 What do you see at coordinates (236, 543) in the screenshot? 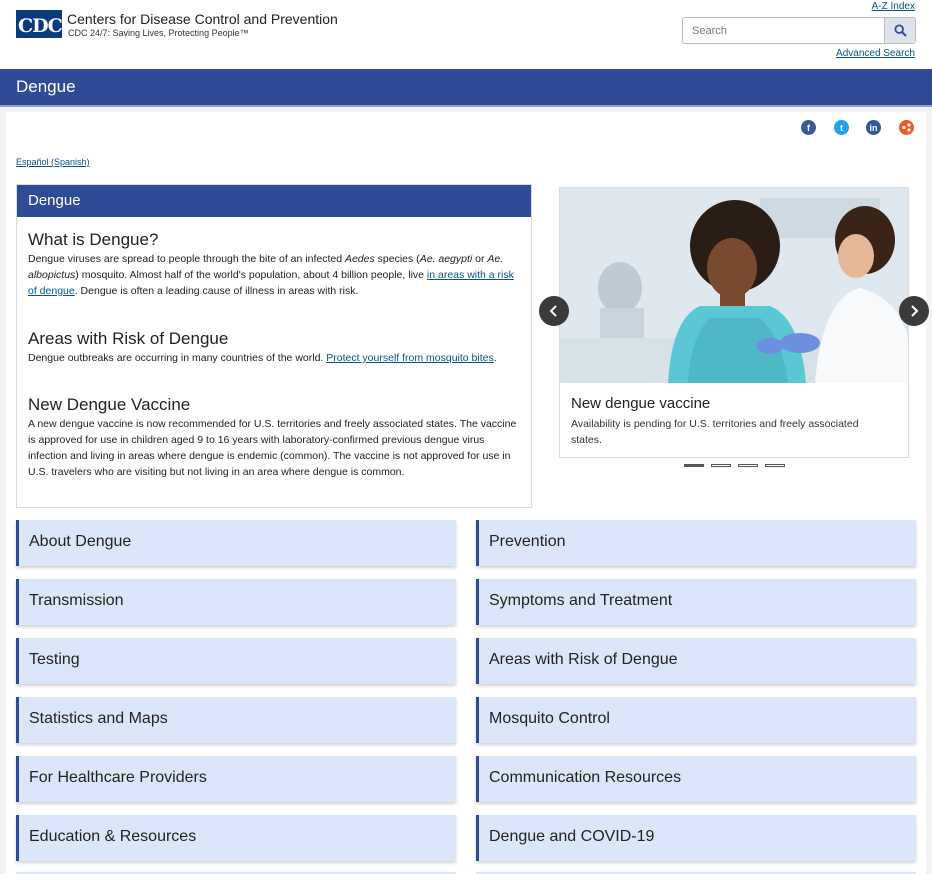
I see `nav-tile: About Dengue` at bounding box center [236, 543].